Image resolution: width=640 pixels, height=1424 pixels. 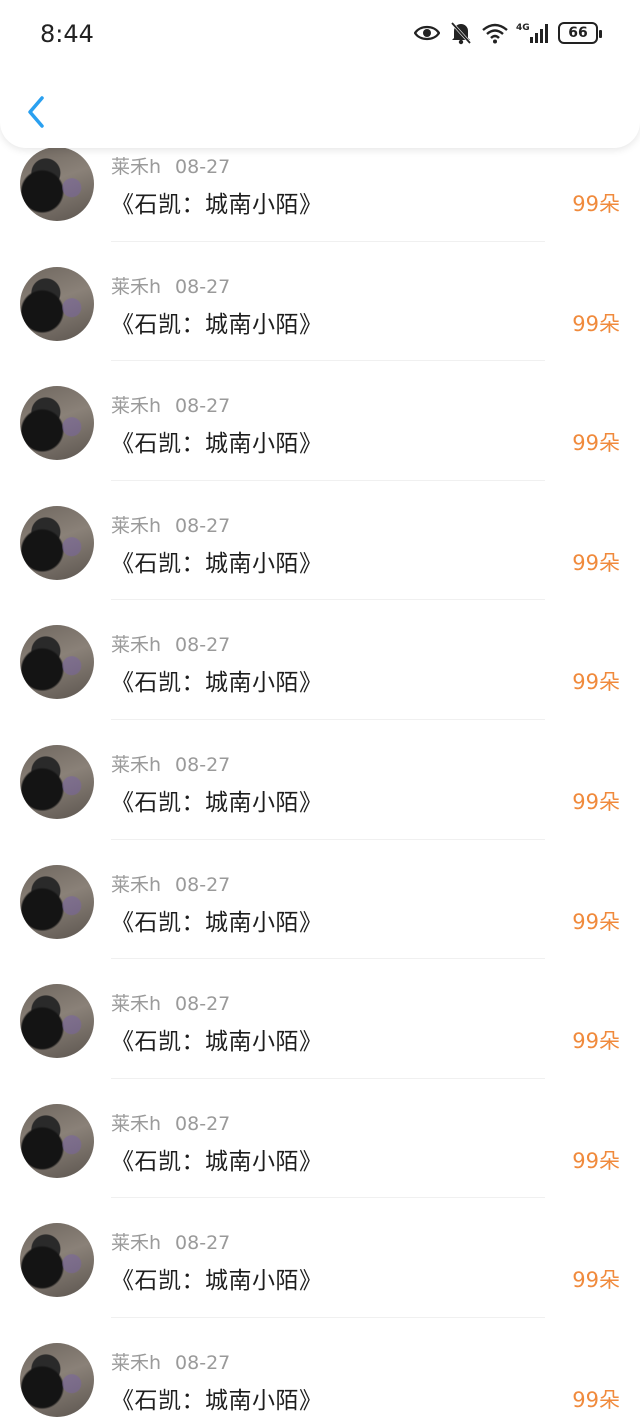 I want to click on battery-icon: 66, so click(x=580, y=33).